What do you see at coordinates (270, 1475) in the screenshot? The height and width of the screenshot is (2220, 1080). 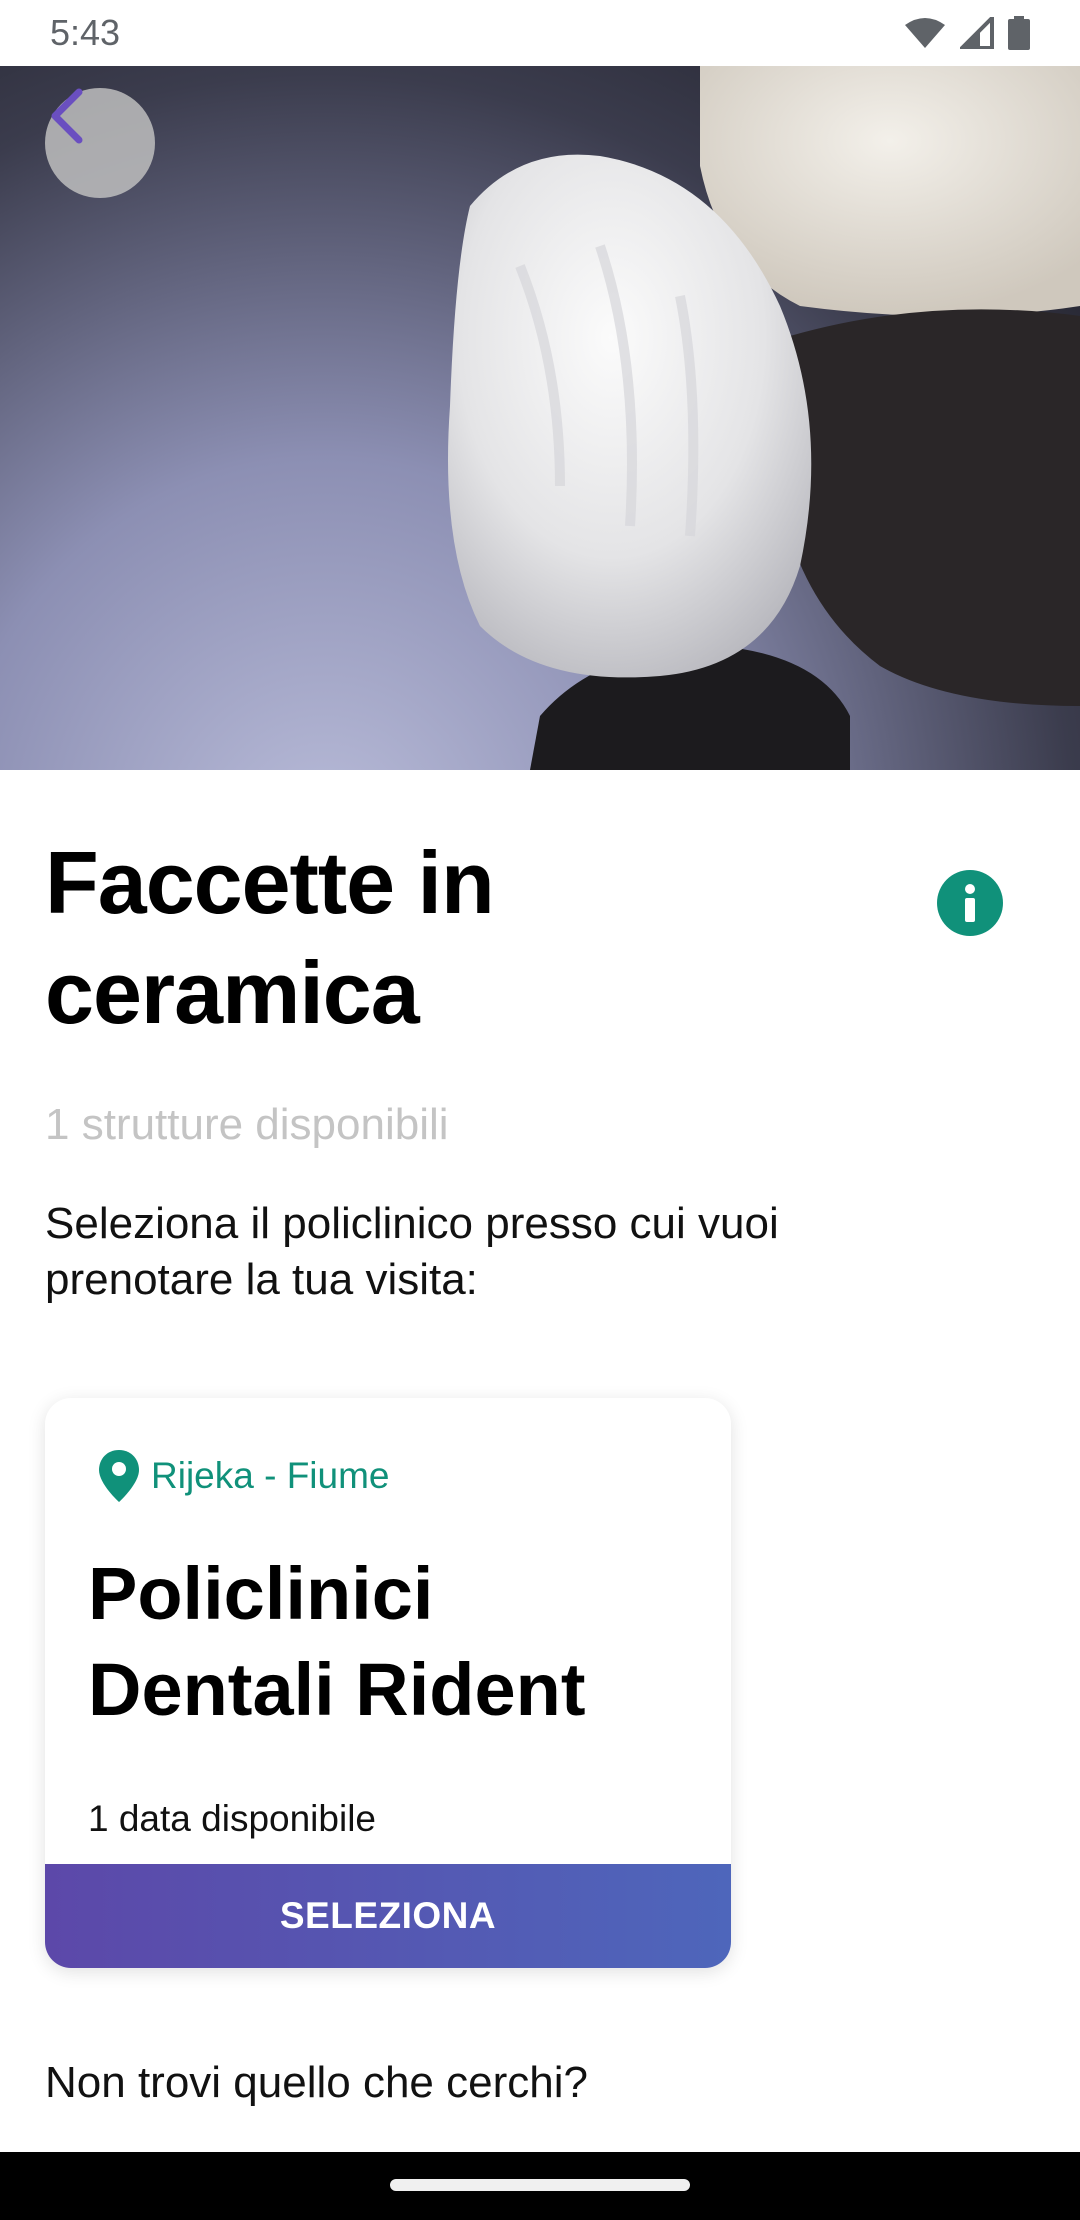 I see `clinic-location-label: Rijeka - Fiume` at bounding box center [270, 1475].